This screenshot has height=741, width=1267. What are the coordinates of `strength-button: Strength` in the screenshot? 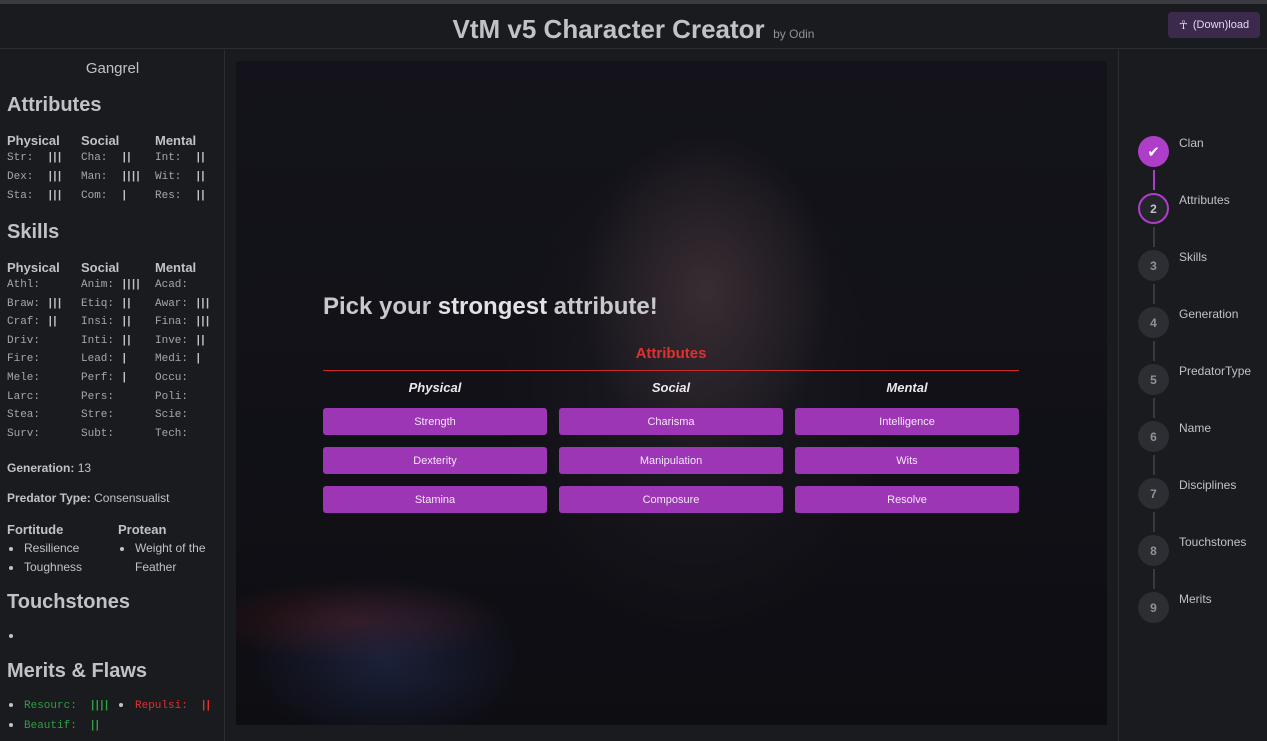 It's located at (435, 421).